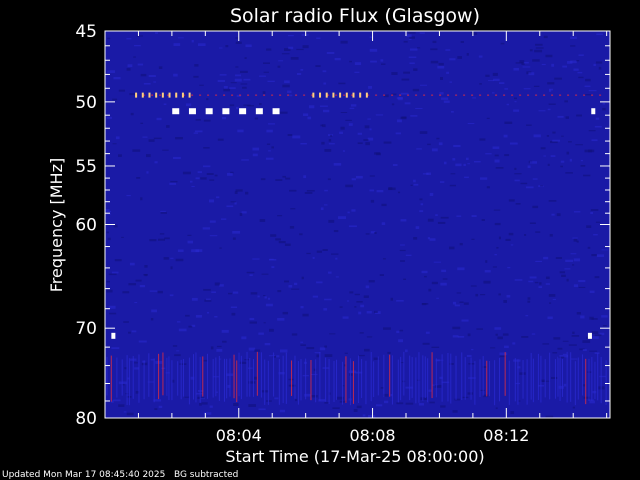  What do you see at coordinates (86, 329) in the screenshot?
I see `y-tick-label: 70` at bounding box center [86, 329].